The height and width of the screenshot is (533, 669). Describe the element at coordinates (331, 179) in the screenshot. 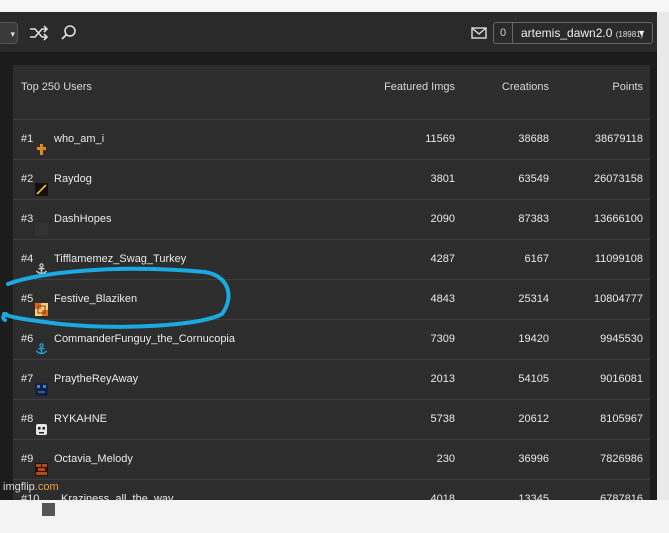

I see `table-row: #2 Raydog 3801 63549 26073158` at that location.